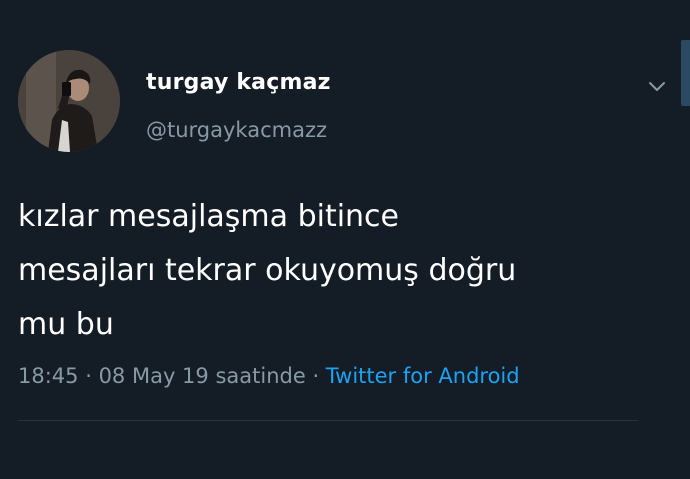 The height and width of the screenshot is (479, 690). What do you see at coordinates (66, 324) in the screenshot?
I see `tweet-text-line: mu bu` at bounding box center [66, 324].